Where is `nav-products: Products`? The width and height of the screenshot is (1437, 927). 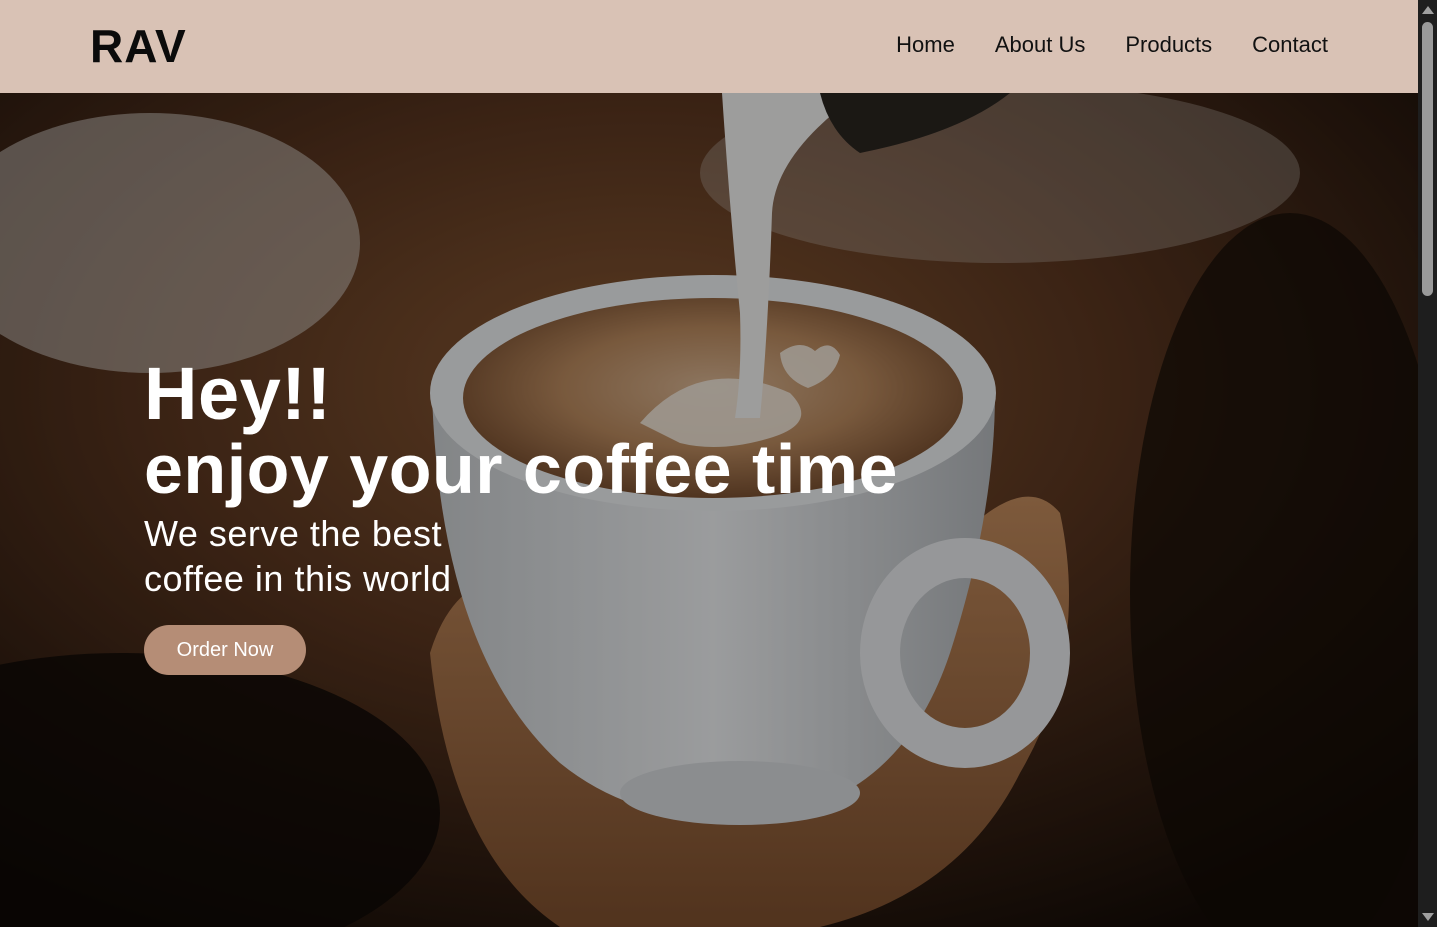
nav-products: Products is located at coordinates (1168, 45).